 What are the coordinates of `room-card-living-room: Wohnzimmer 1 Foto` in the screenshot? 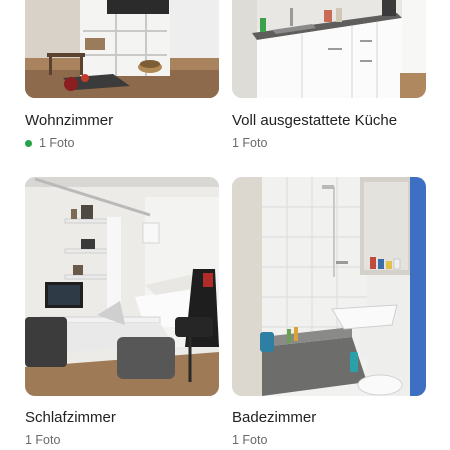 It's located at (122, 75).